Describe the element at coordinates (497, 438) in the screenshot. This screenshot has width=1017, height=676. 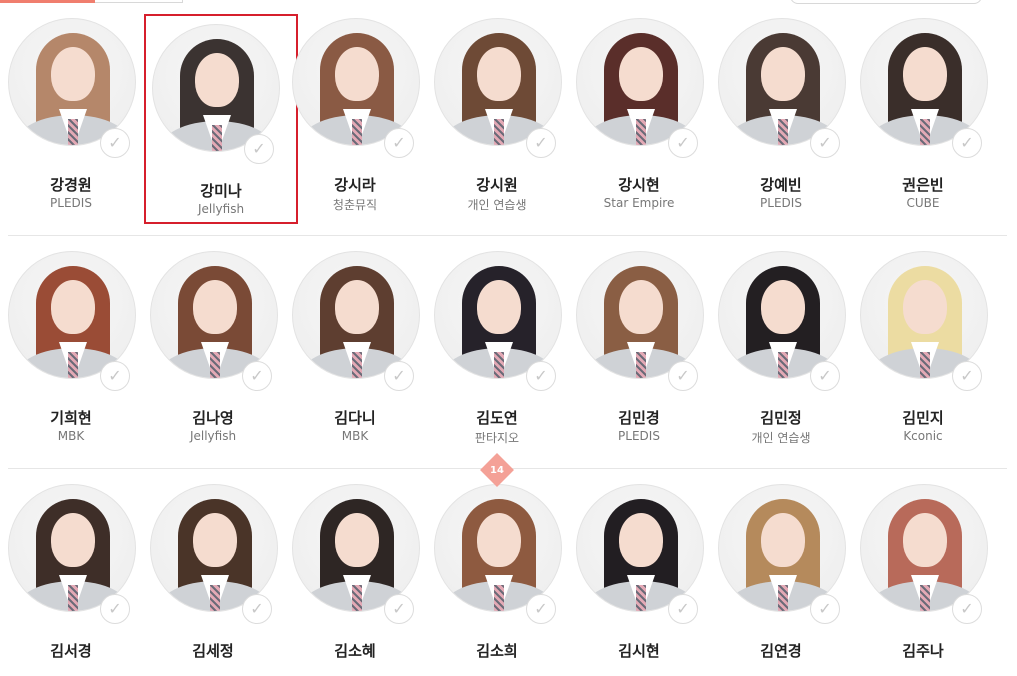
I see `trainee-agency: 판타지오` at that location.